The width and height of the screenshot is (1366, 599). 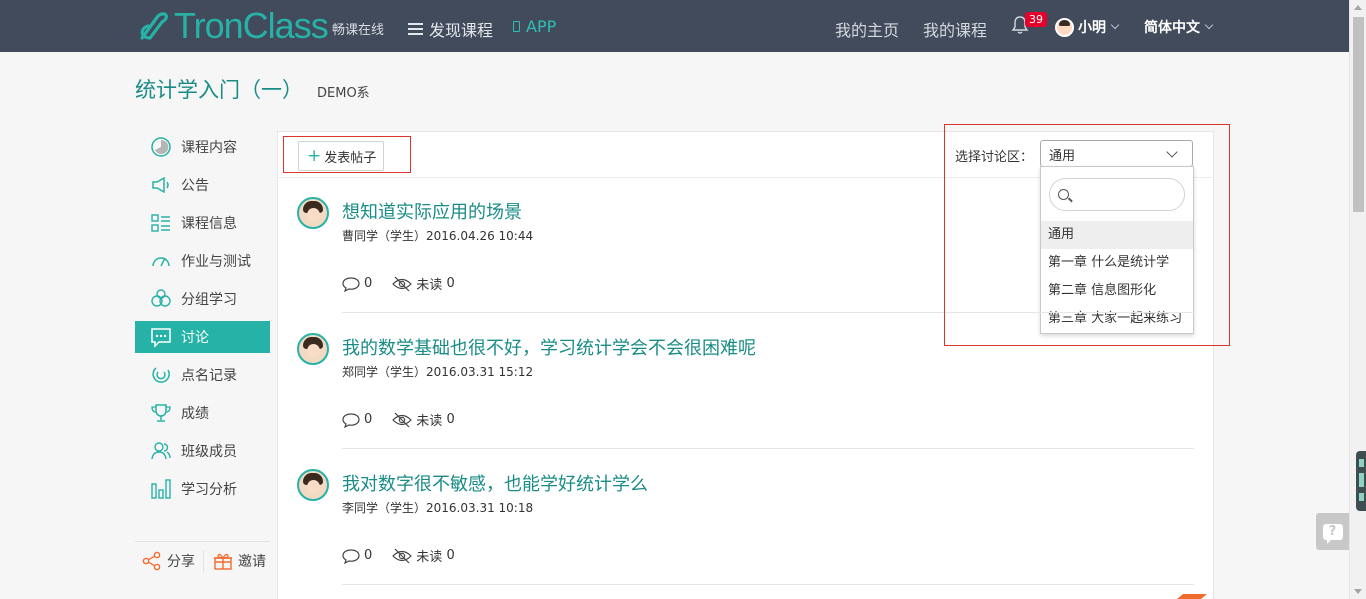 What do you see at coordinates (432, 211) in the screenshot?
I see `post-title: 想知道实际应用的场景` at bounding box center [432, 211].